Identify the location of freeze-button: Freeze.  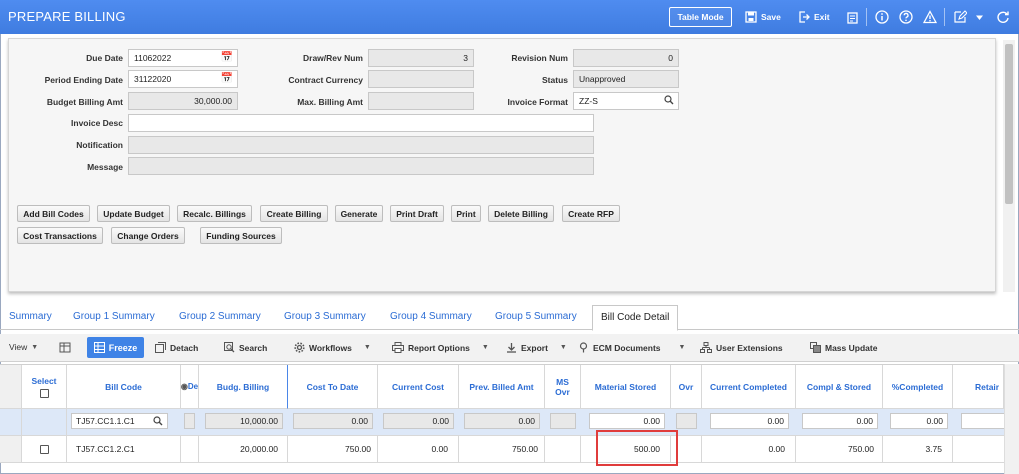
(115, 347).